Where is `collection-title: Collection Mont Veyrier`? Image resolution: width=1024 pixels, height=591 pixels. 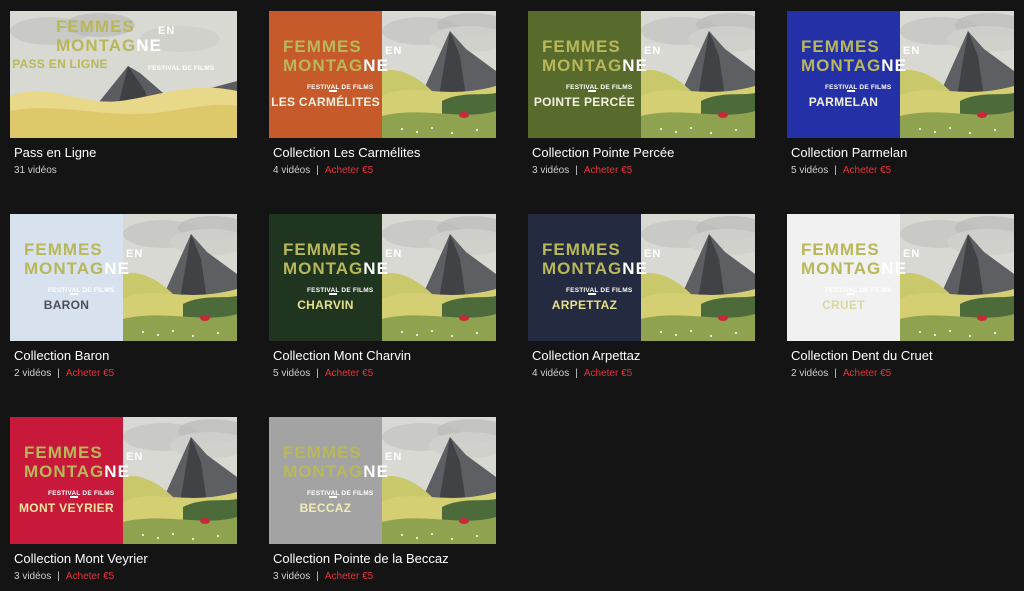
collection-title: Collection Mont Veyrier is located at coordinates (81, 558).